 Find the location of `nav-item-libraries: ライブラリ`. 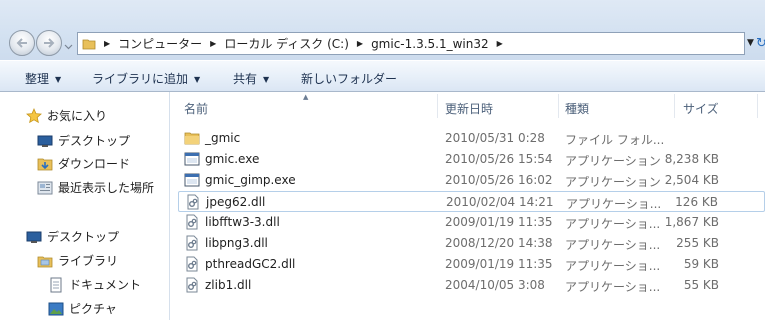

nav-item-libraries: ライブラリ is located at coordinates (77, 260).